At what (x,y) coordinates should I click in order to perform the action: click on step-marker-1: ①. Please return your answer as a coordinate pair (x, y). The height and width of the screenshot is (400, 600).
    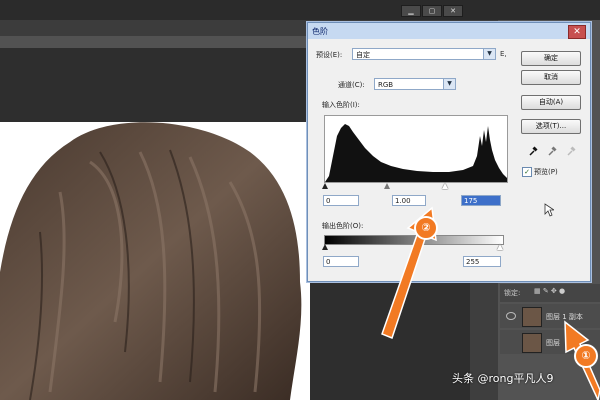
    Looking at the image, I should click on (586, 356).